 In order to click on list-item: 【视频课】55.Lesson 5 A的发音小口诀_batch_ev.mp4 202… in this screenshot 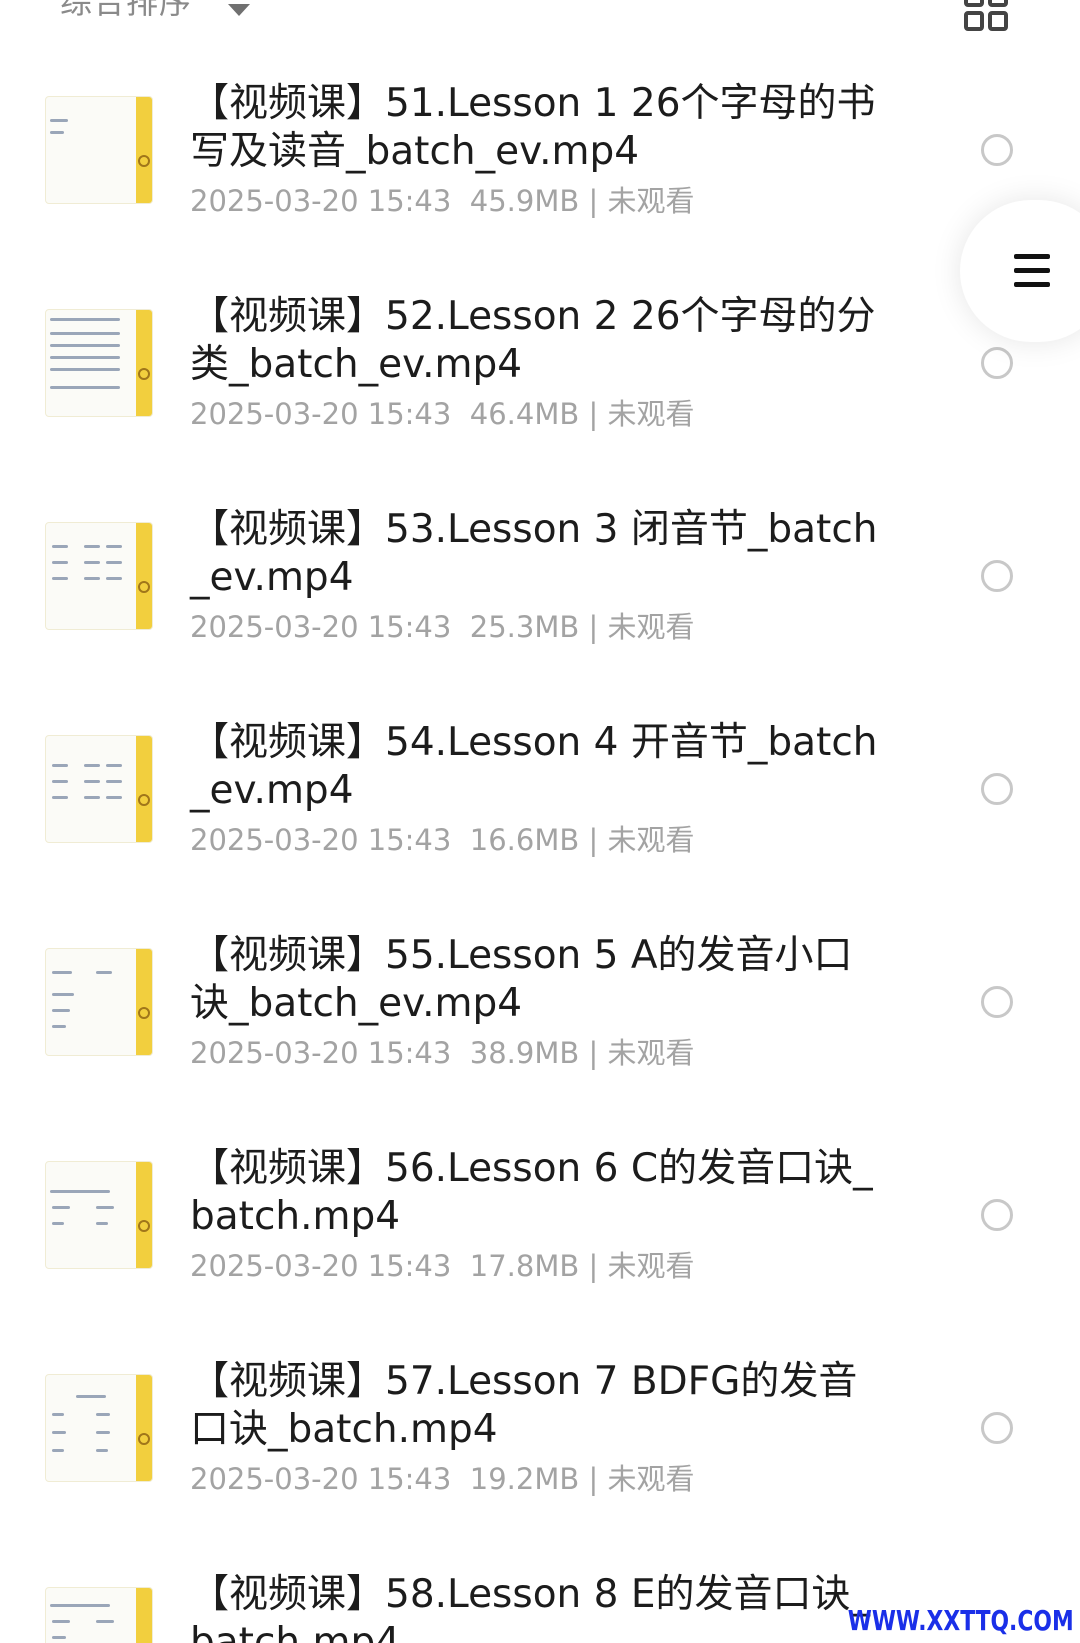, I will do `click(540, 961)`.